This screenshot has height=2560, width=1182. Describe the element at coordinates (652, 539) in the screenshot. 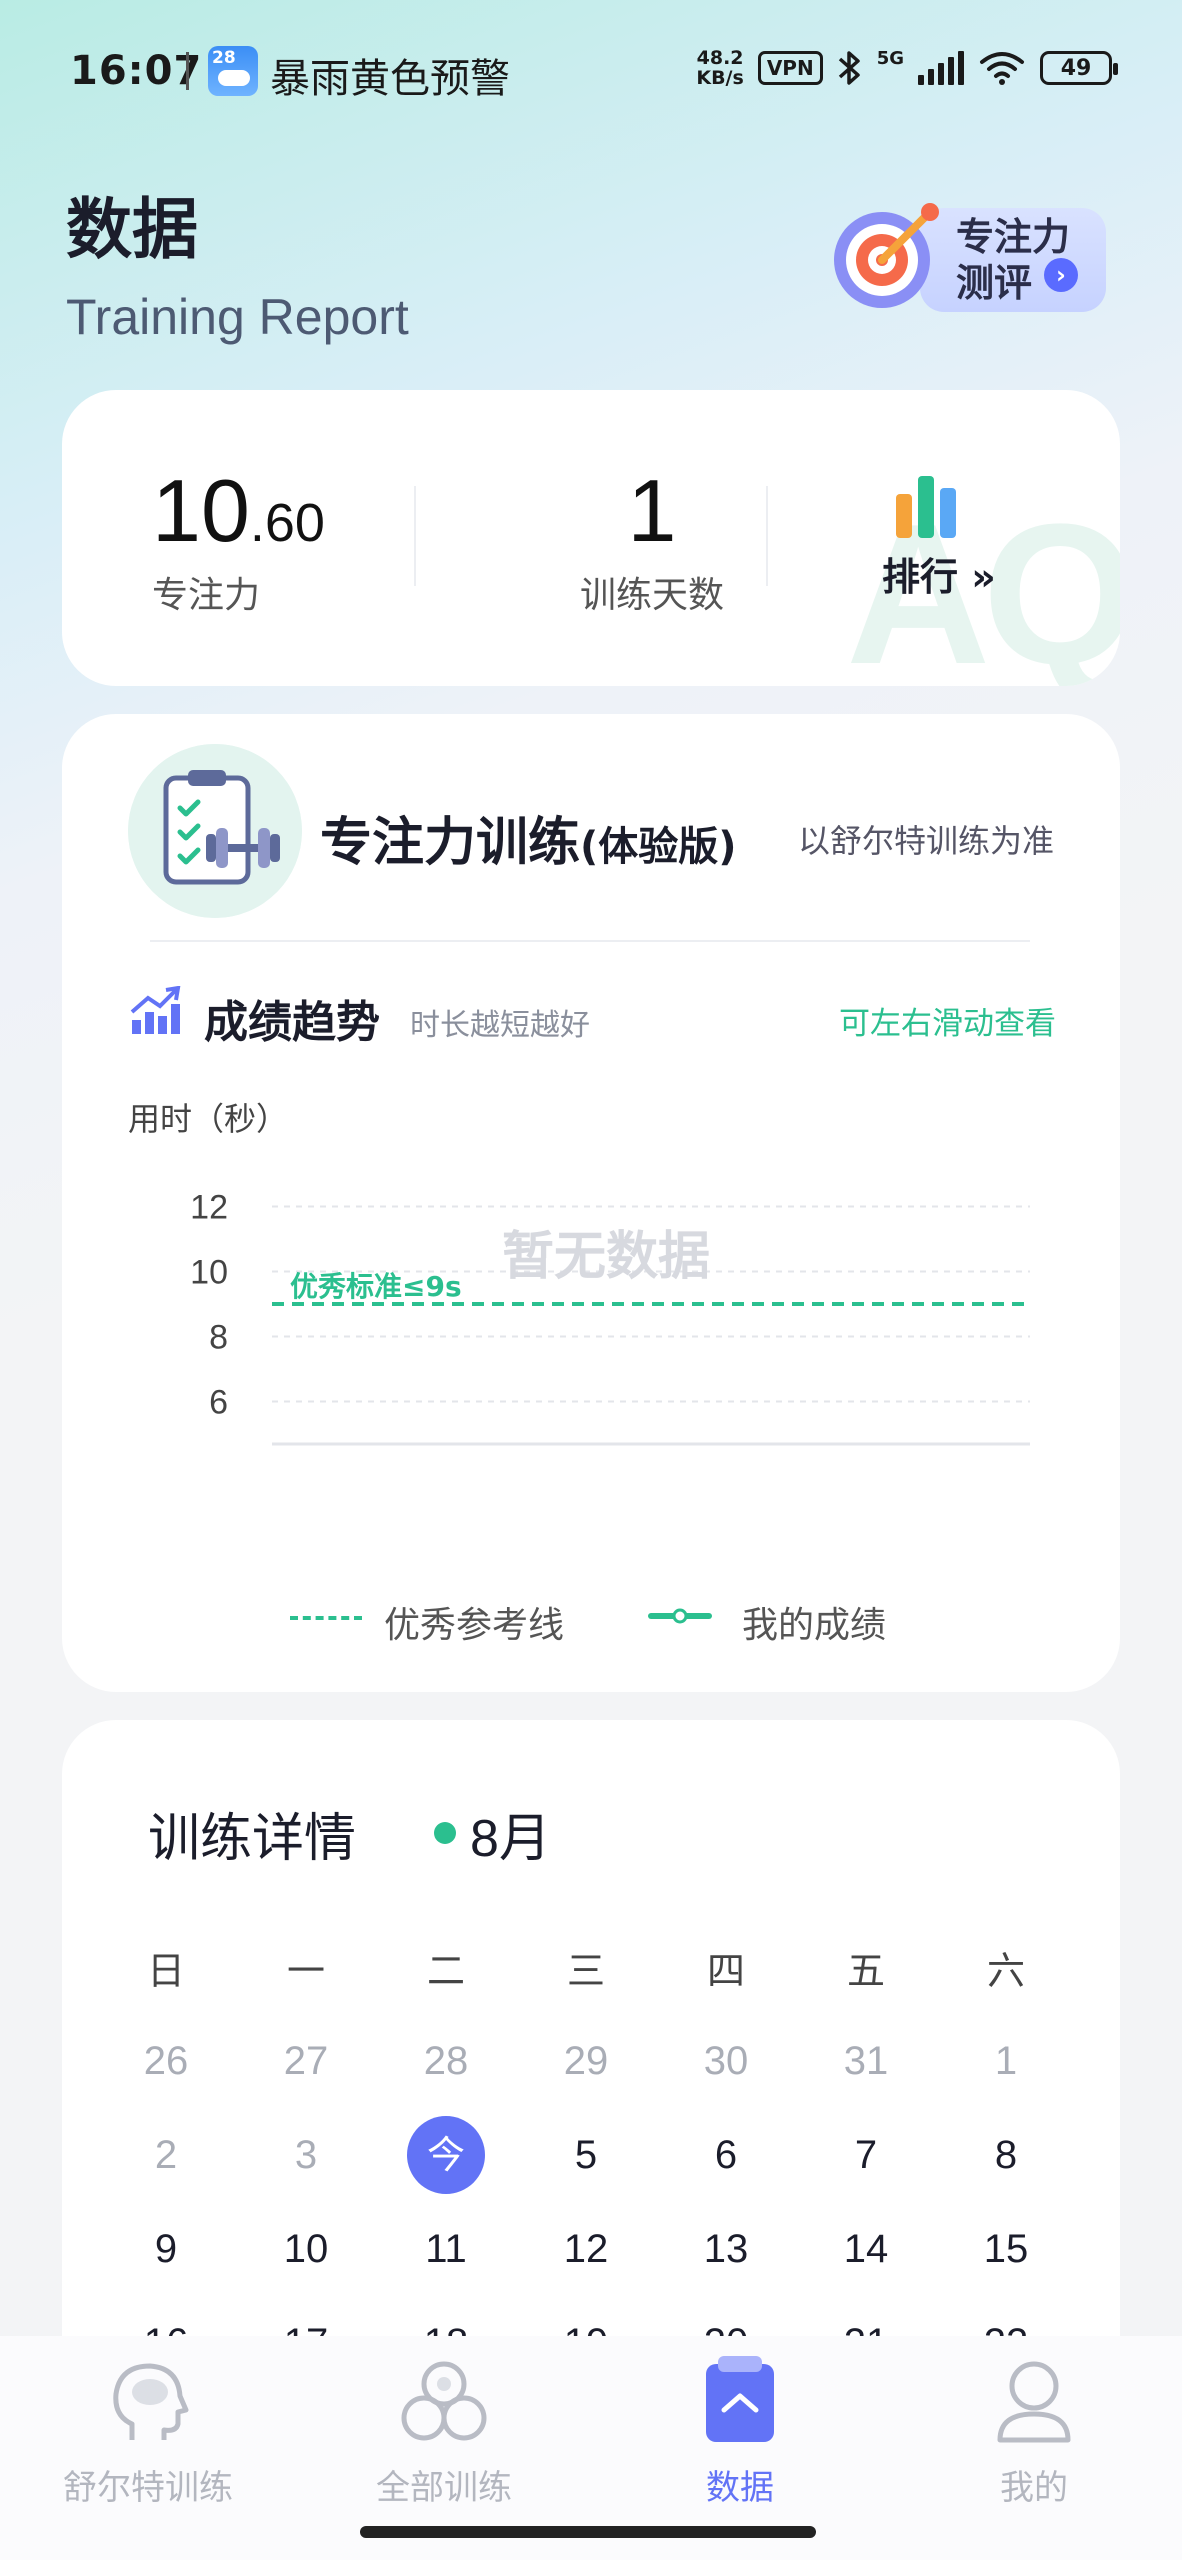

I see `training-days: 1 训练天数` at that location.